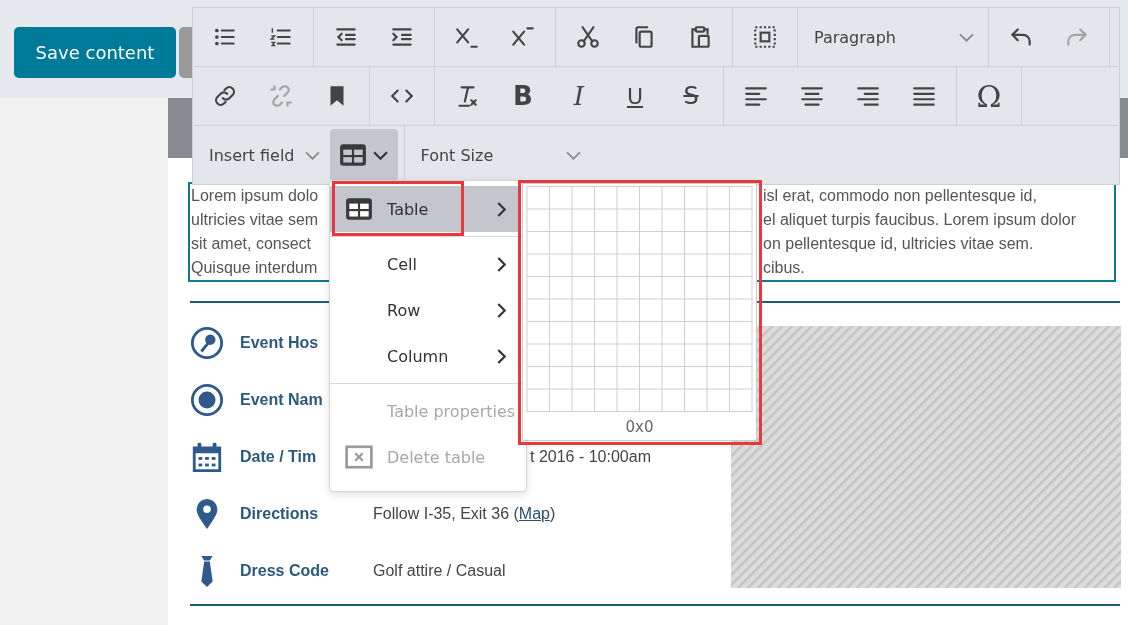 The image size is (1128, 625). I want to click on paragraph-line: Quisque interdum, so click(254, 268).